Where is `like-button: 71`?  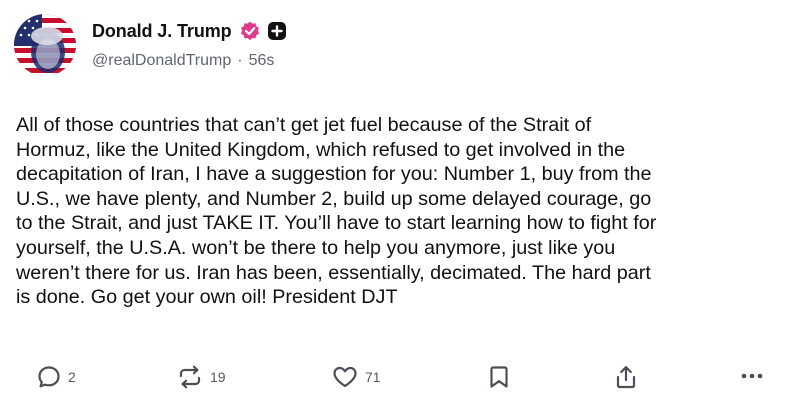 like-button: 71 is located at coordinates (356, 377).